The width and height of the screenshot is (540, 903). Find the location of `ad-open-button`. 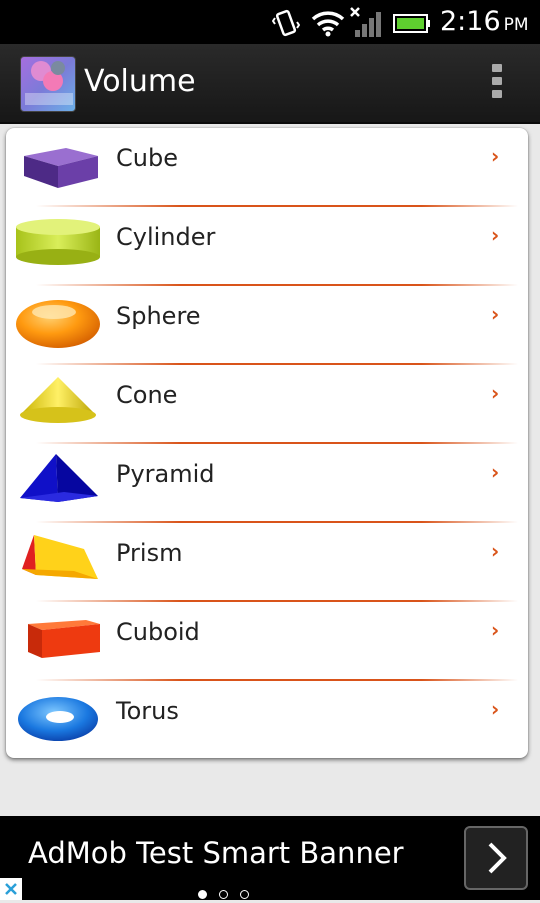

ad-open-button is located at coordinates (496, 858).